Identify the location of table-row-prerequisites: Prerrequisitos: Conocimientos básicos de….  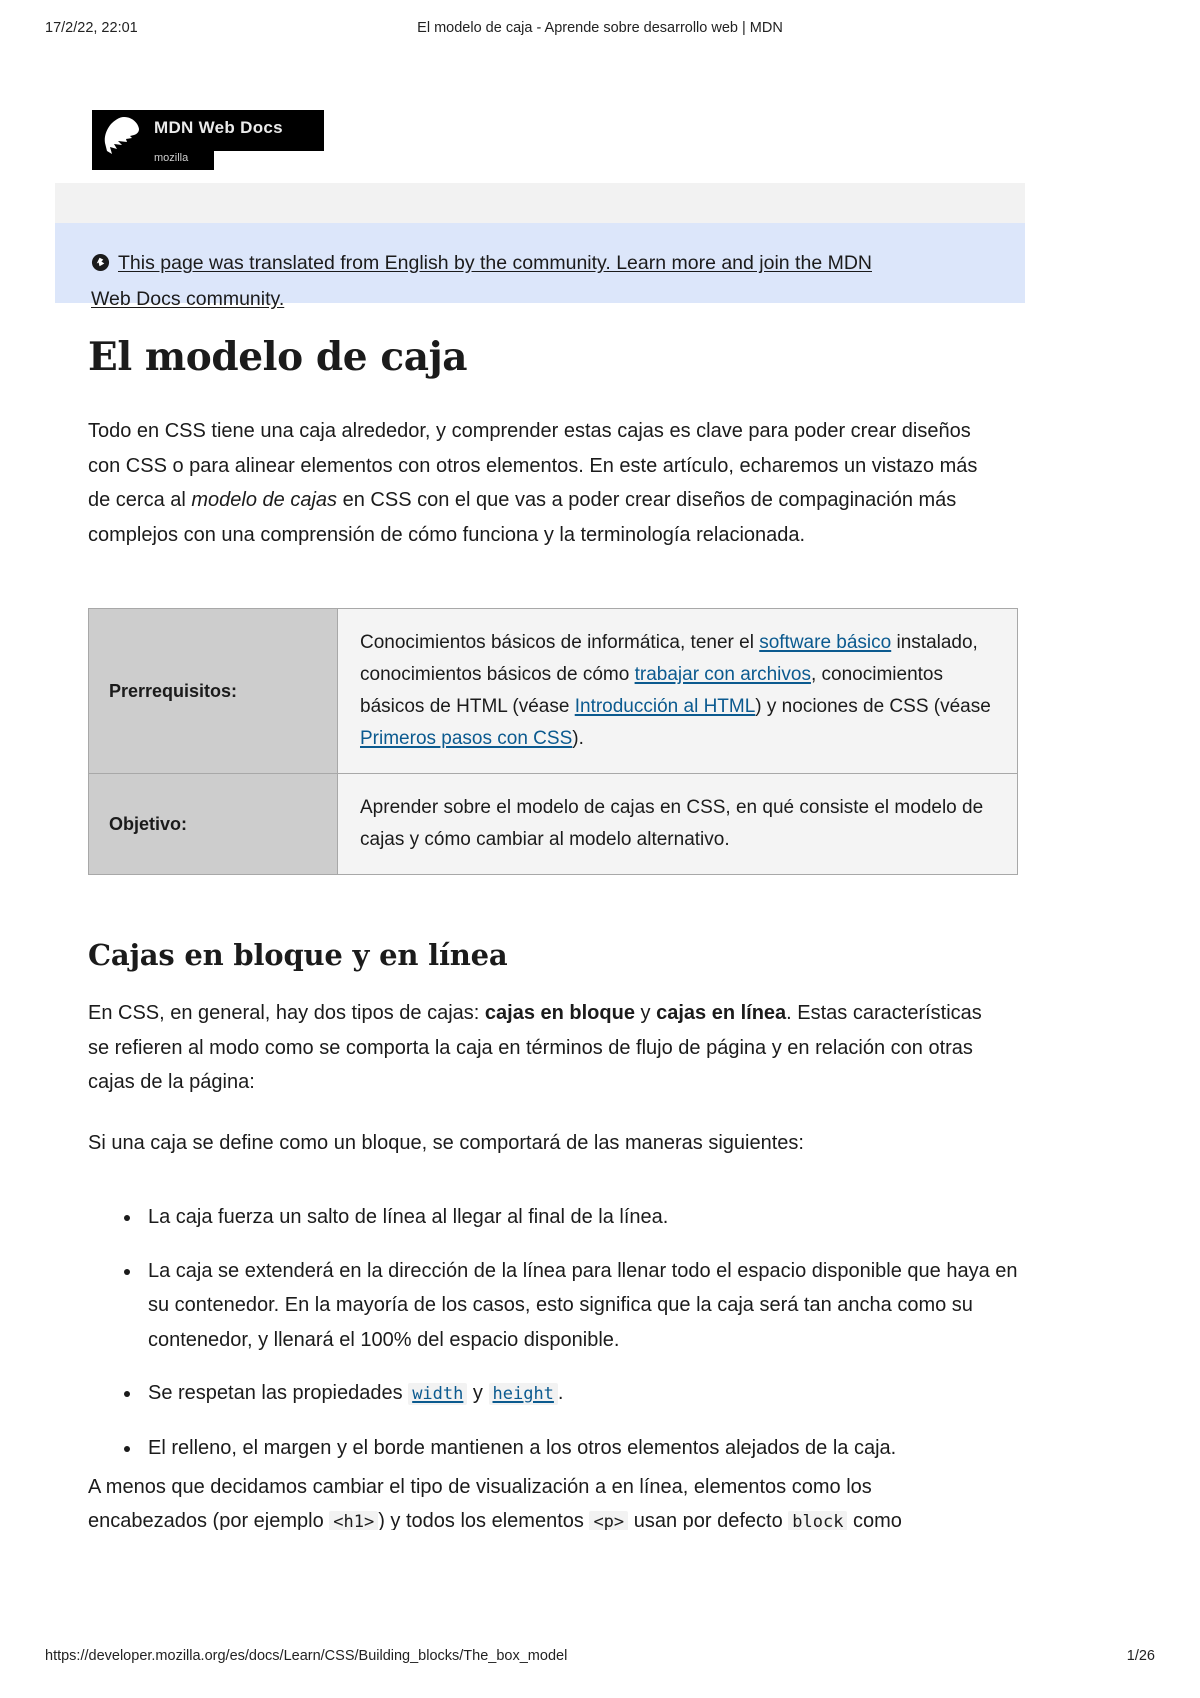
(553, 691).